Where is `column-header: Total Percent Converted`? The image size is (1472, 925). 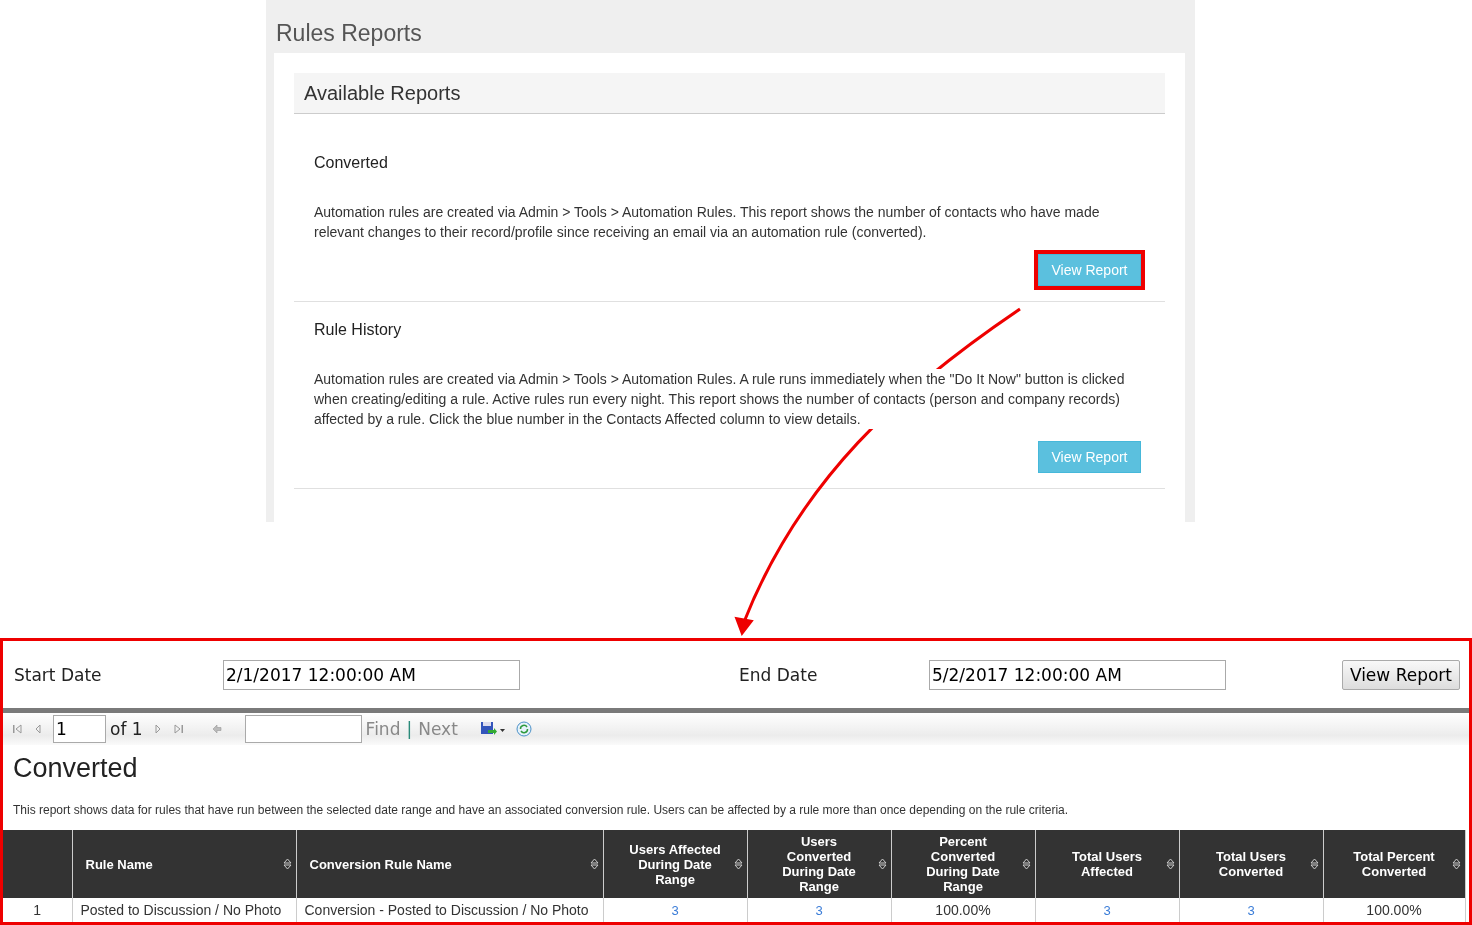
column-header: Total Percent Converted is located at coordinates (1394, 864).